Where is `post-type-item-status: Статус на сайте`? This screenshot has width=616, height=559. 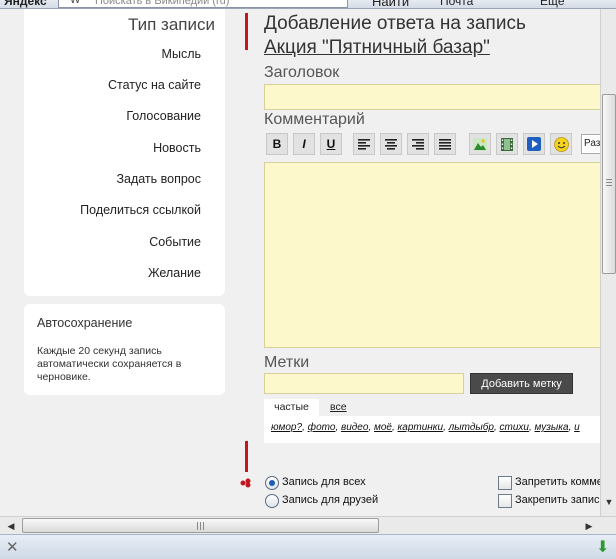 post-type-item-status: Статус на сайте is located at coordinates (154, 85).